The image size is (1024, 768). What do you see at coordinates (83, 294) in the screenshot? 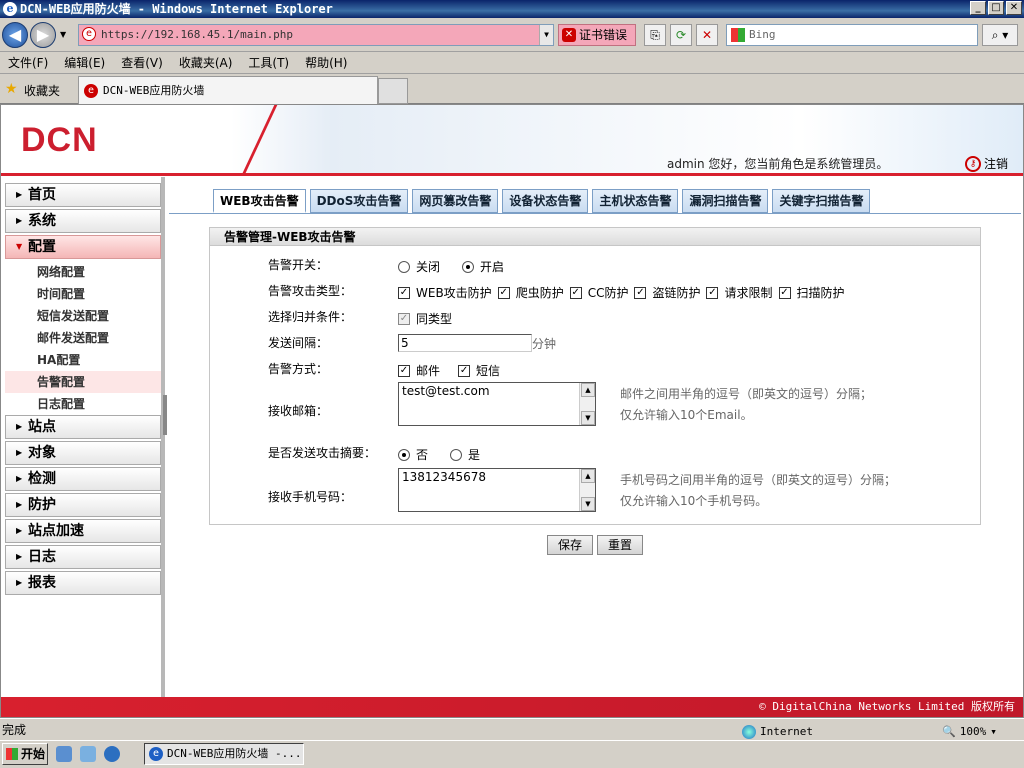
I see `sidebar-sub-time: 时间配置` at bounding box center [83, 294].